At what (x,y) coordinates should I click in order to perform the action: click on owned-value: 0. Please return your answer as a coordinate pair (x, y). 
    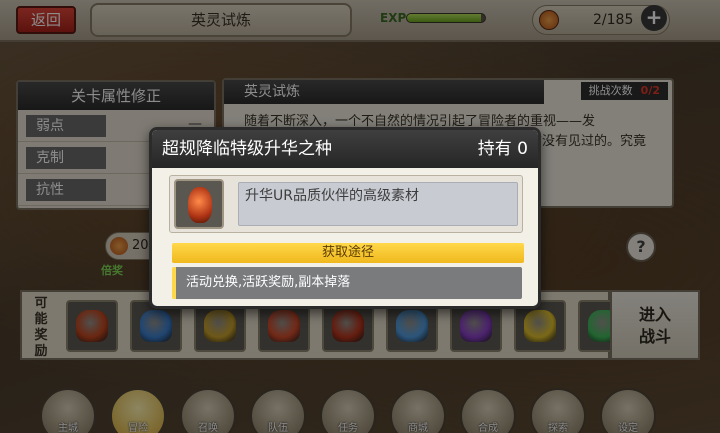
    Looking at the image, I should click on (522, 149).